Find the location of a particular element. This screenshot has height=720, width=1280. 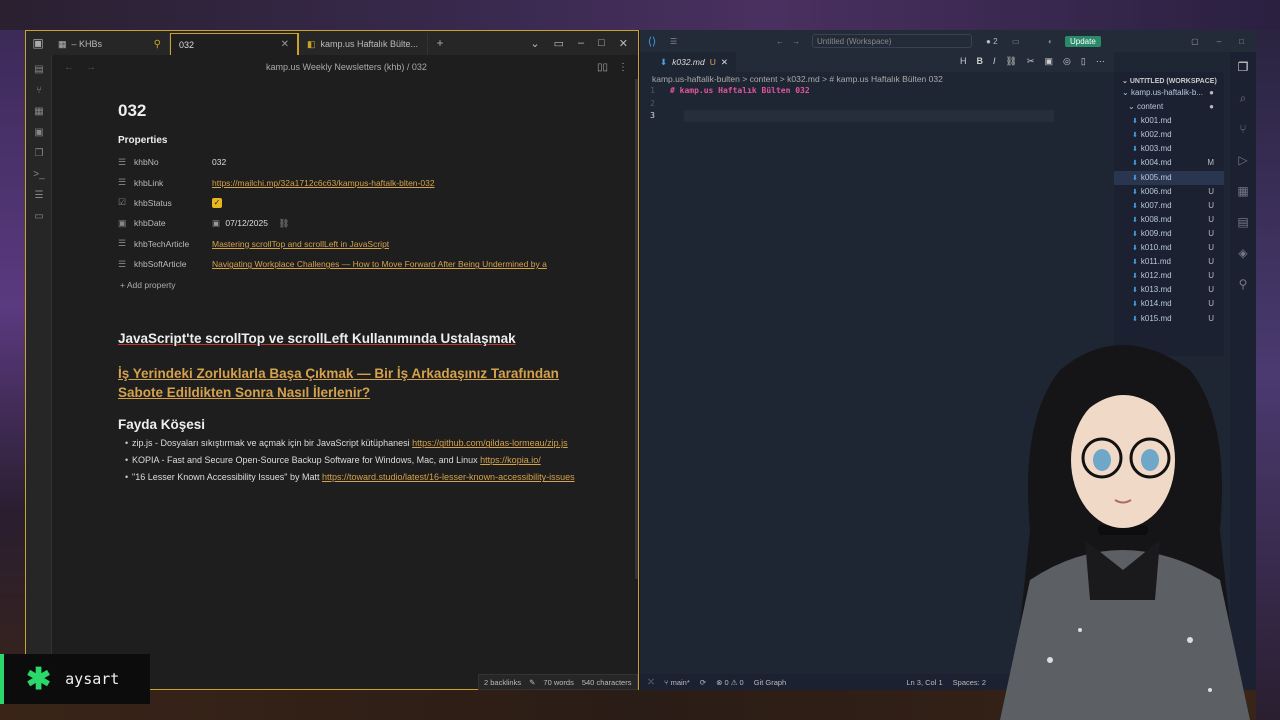

chevron-down-icon: ⌄ is located at coordinates (534, 43).